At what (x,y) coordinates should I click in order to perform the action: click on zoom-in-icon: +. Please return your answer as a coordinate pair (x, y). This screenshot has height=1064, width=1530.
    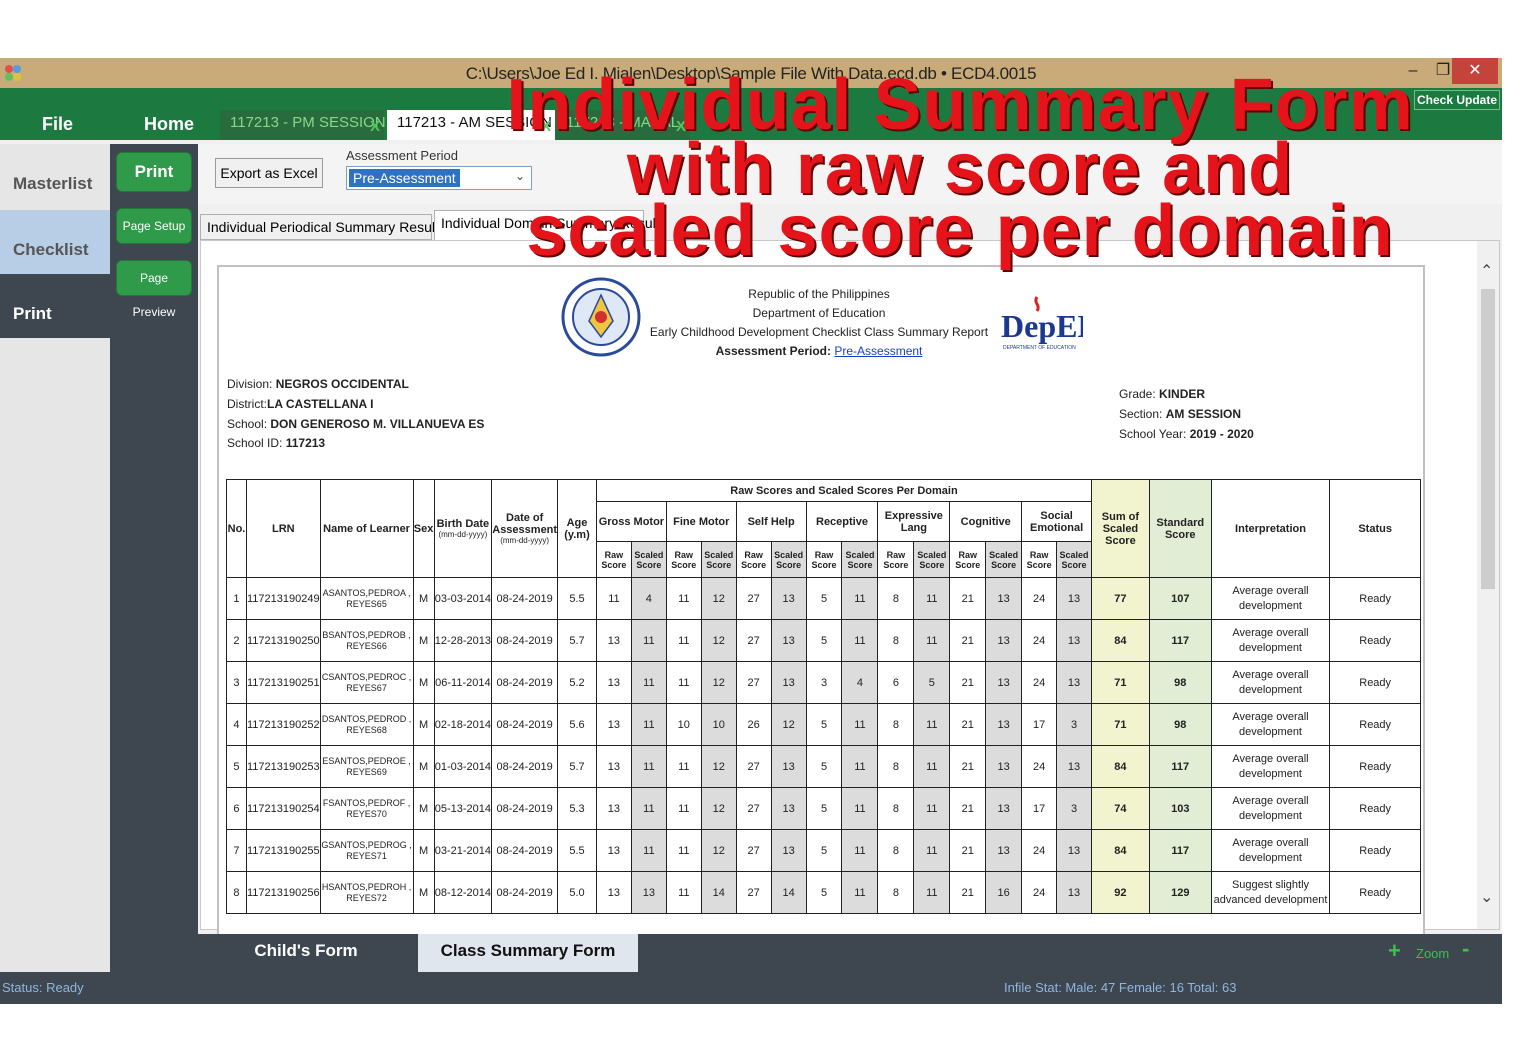
    Looking at the image, I should click on (1394, 951).